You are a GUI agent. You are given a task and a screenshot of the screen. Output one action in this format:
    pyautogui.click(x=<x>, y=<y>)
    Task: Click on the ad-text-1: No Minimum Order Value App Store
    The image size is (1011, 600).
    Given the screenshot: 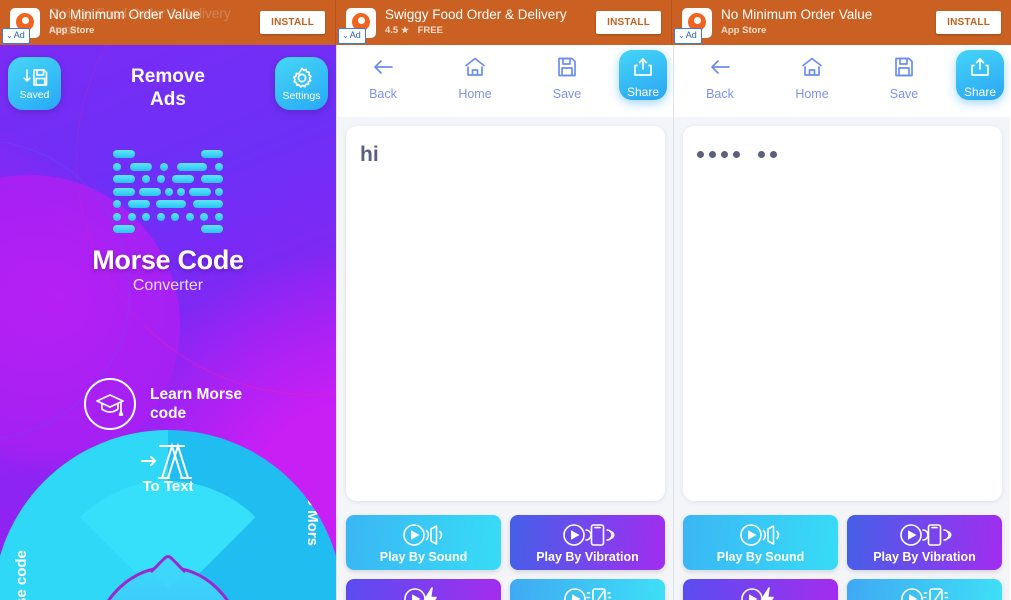 What is the action you would take?
    pyautogui.click(x=154, y=22)
    